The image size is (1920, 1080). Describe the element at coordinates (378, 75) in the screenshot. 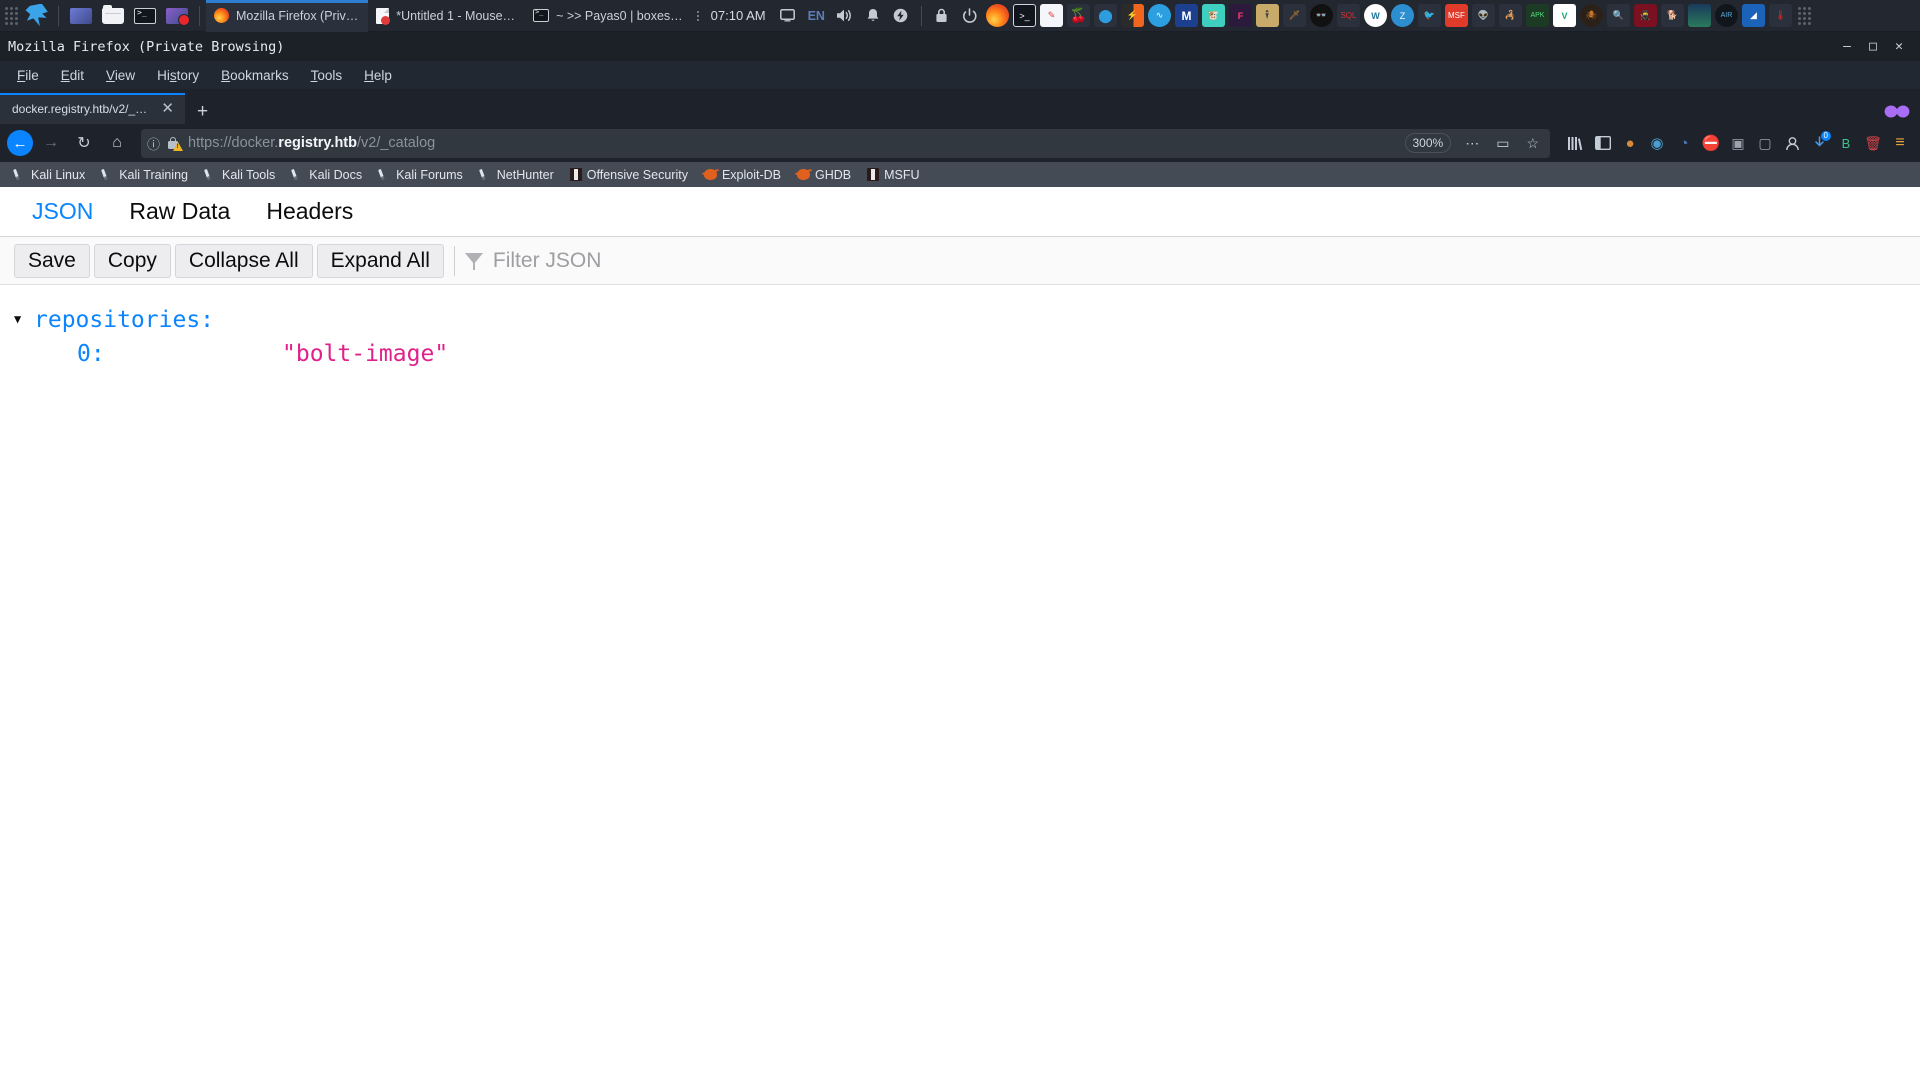

I see `menu-help: Help` at that location.